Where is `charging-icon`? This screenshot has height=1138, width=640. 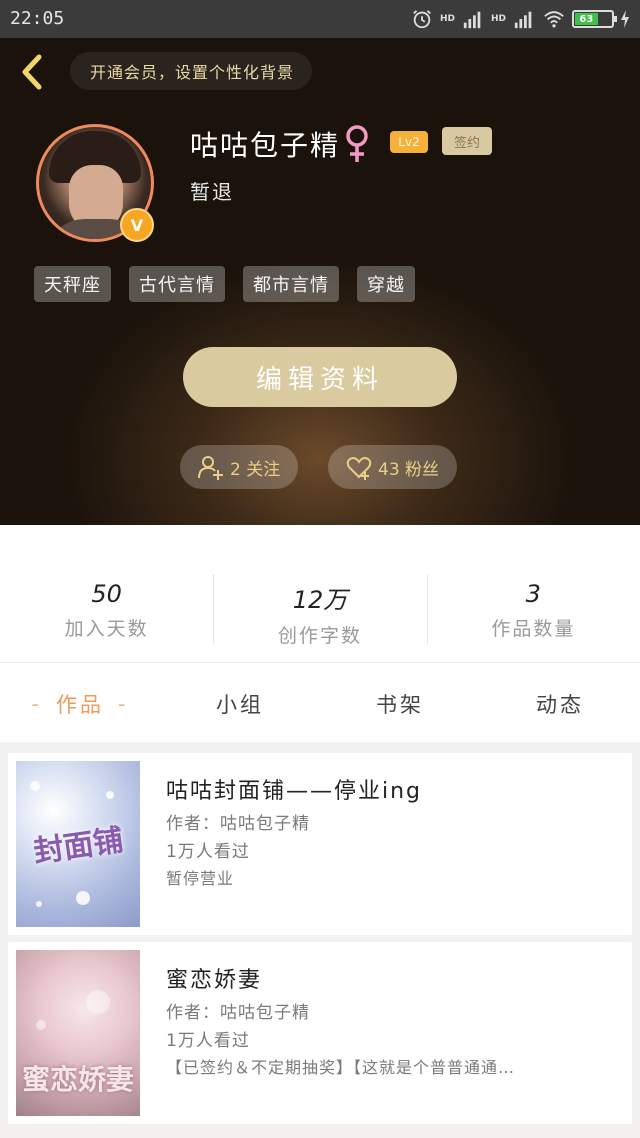
charging-icon is located at coordinates (625, 19).